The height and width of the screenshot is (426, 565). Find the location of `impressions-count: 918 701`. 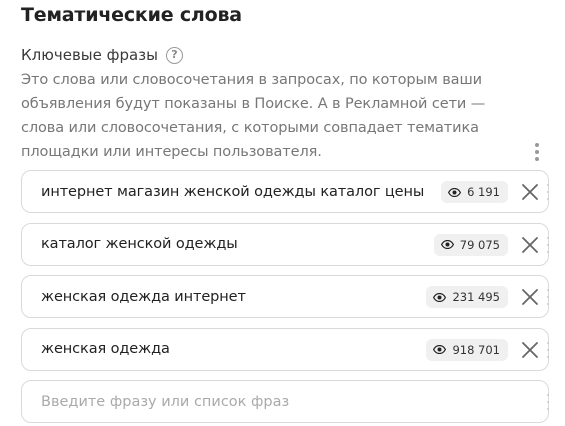

impressions-count: 918 701 is located at coordinates (476, 349).